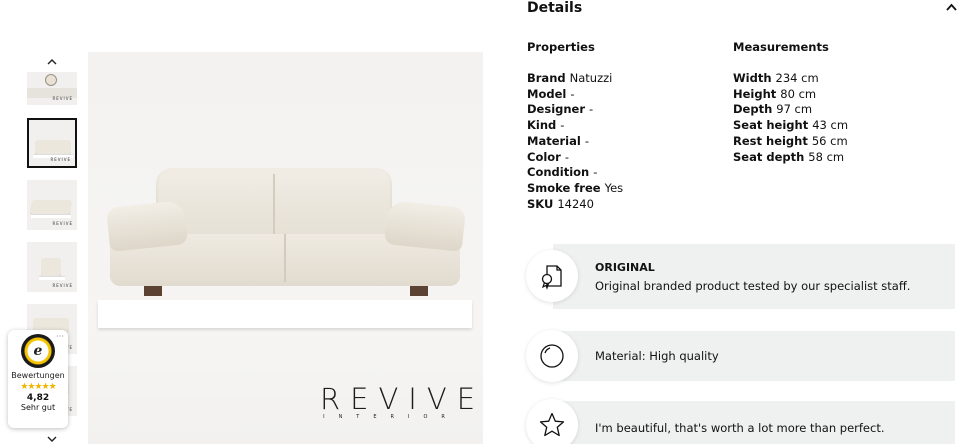 The height and width of the screenshot is (444, 960). What do you see at coordinates (625, 267) in the screenshot?
I see `feature-title: ORIGINAL` at bounding box center [625, 267].